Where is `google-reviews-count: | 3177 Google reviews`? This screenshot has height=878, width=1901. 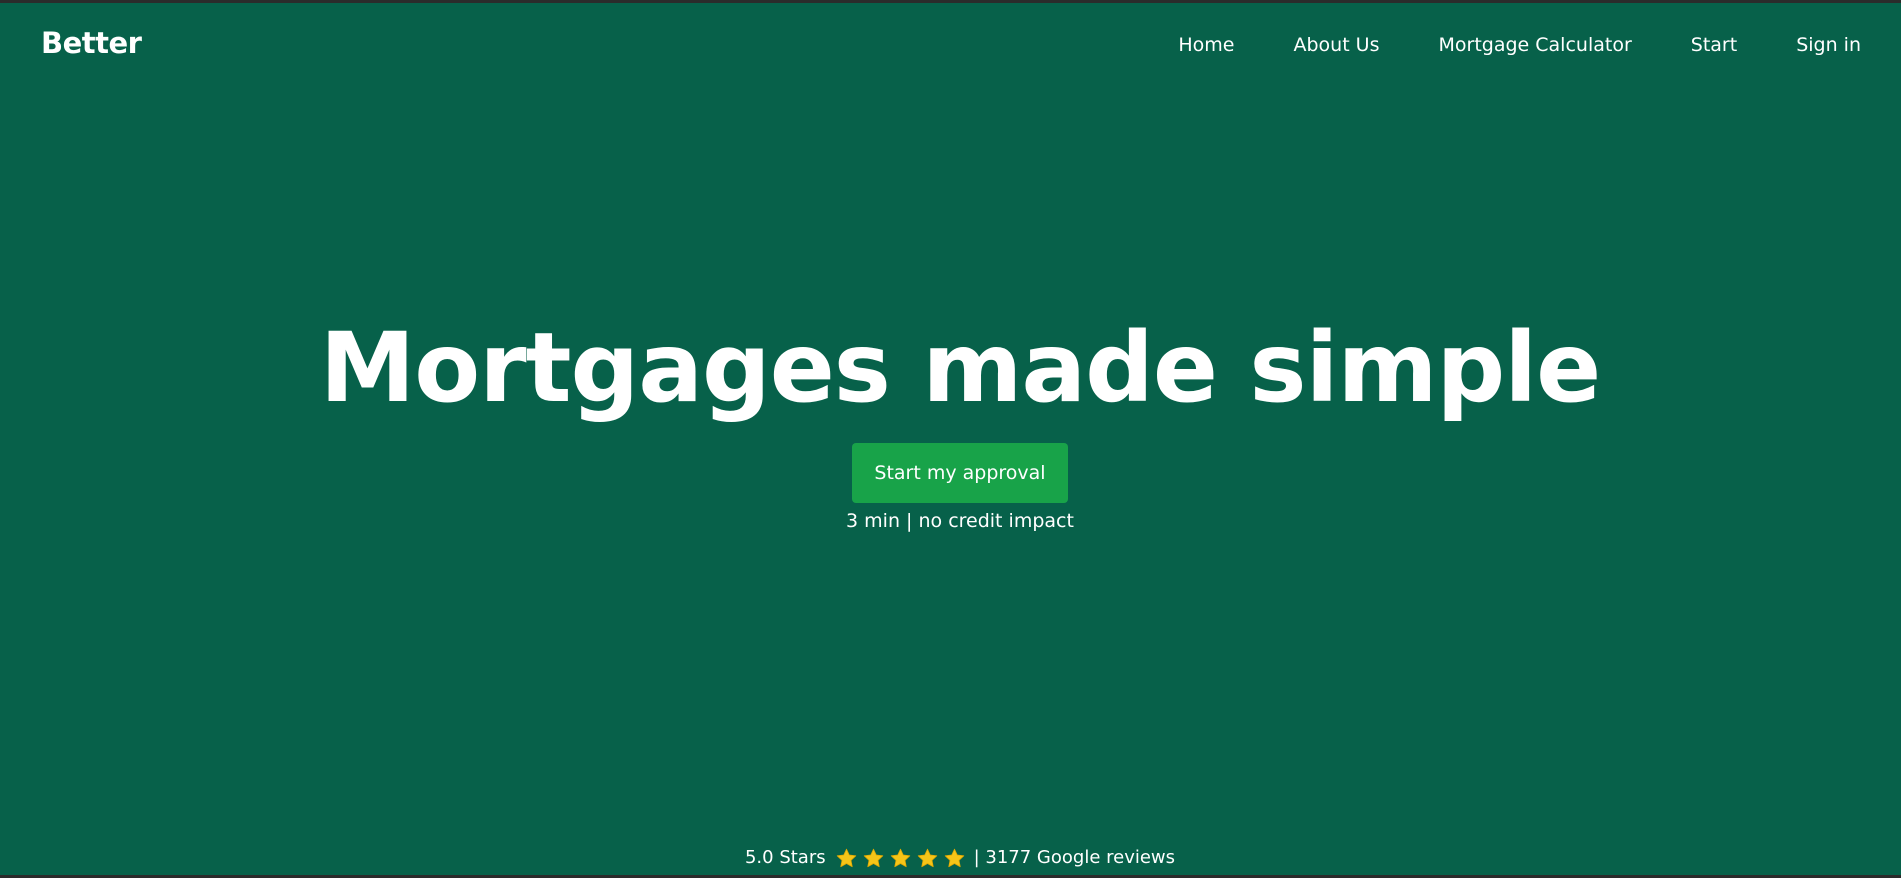 google-reviews-count: | 3177 Google reviews is located at coordinates (1074, 857).